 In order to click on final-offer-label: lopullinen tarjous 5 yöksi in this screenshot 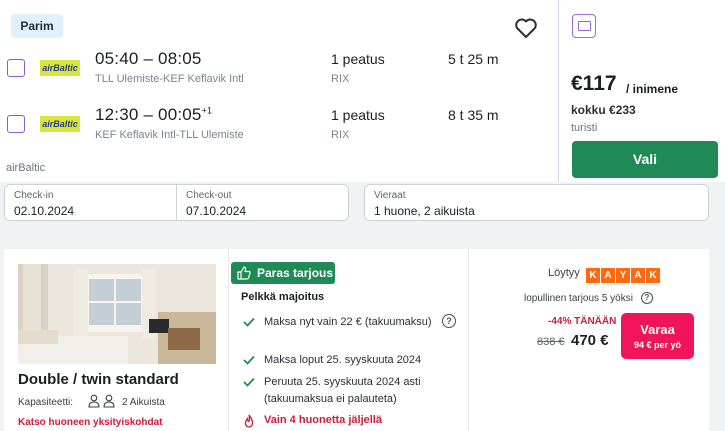, I will do `click(578, 298)`.